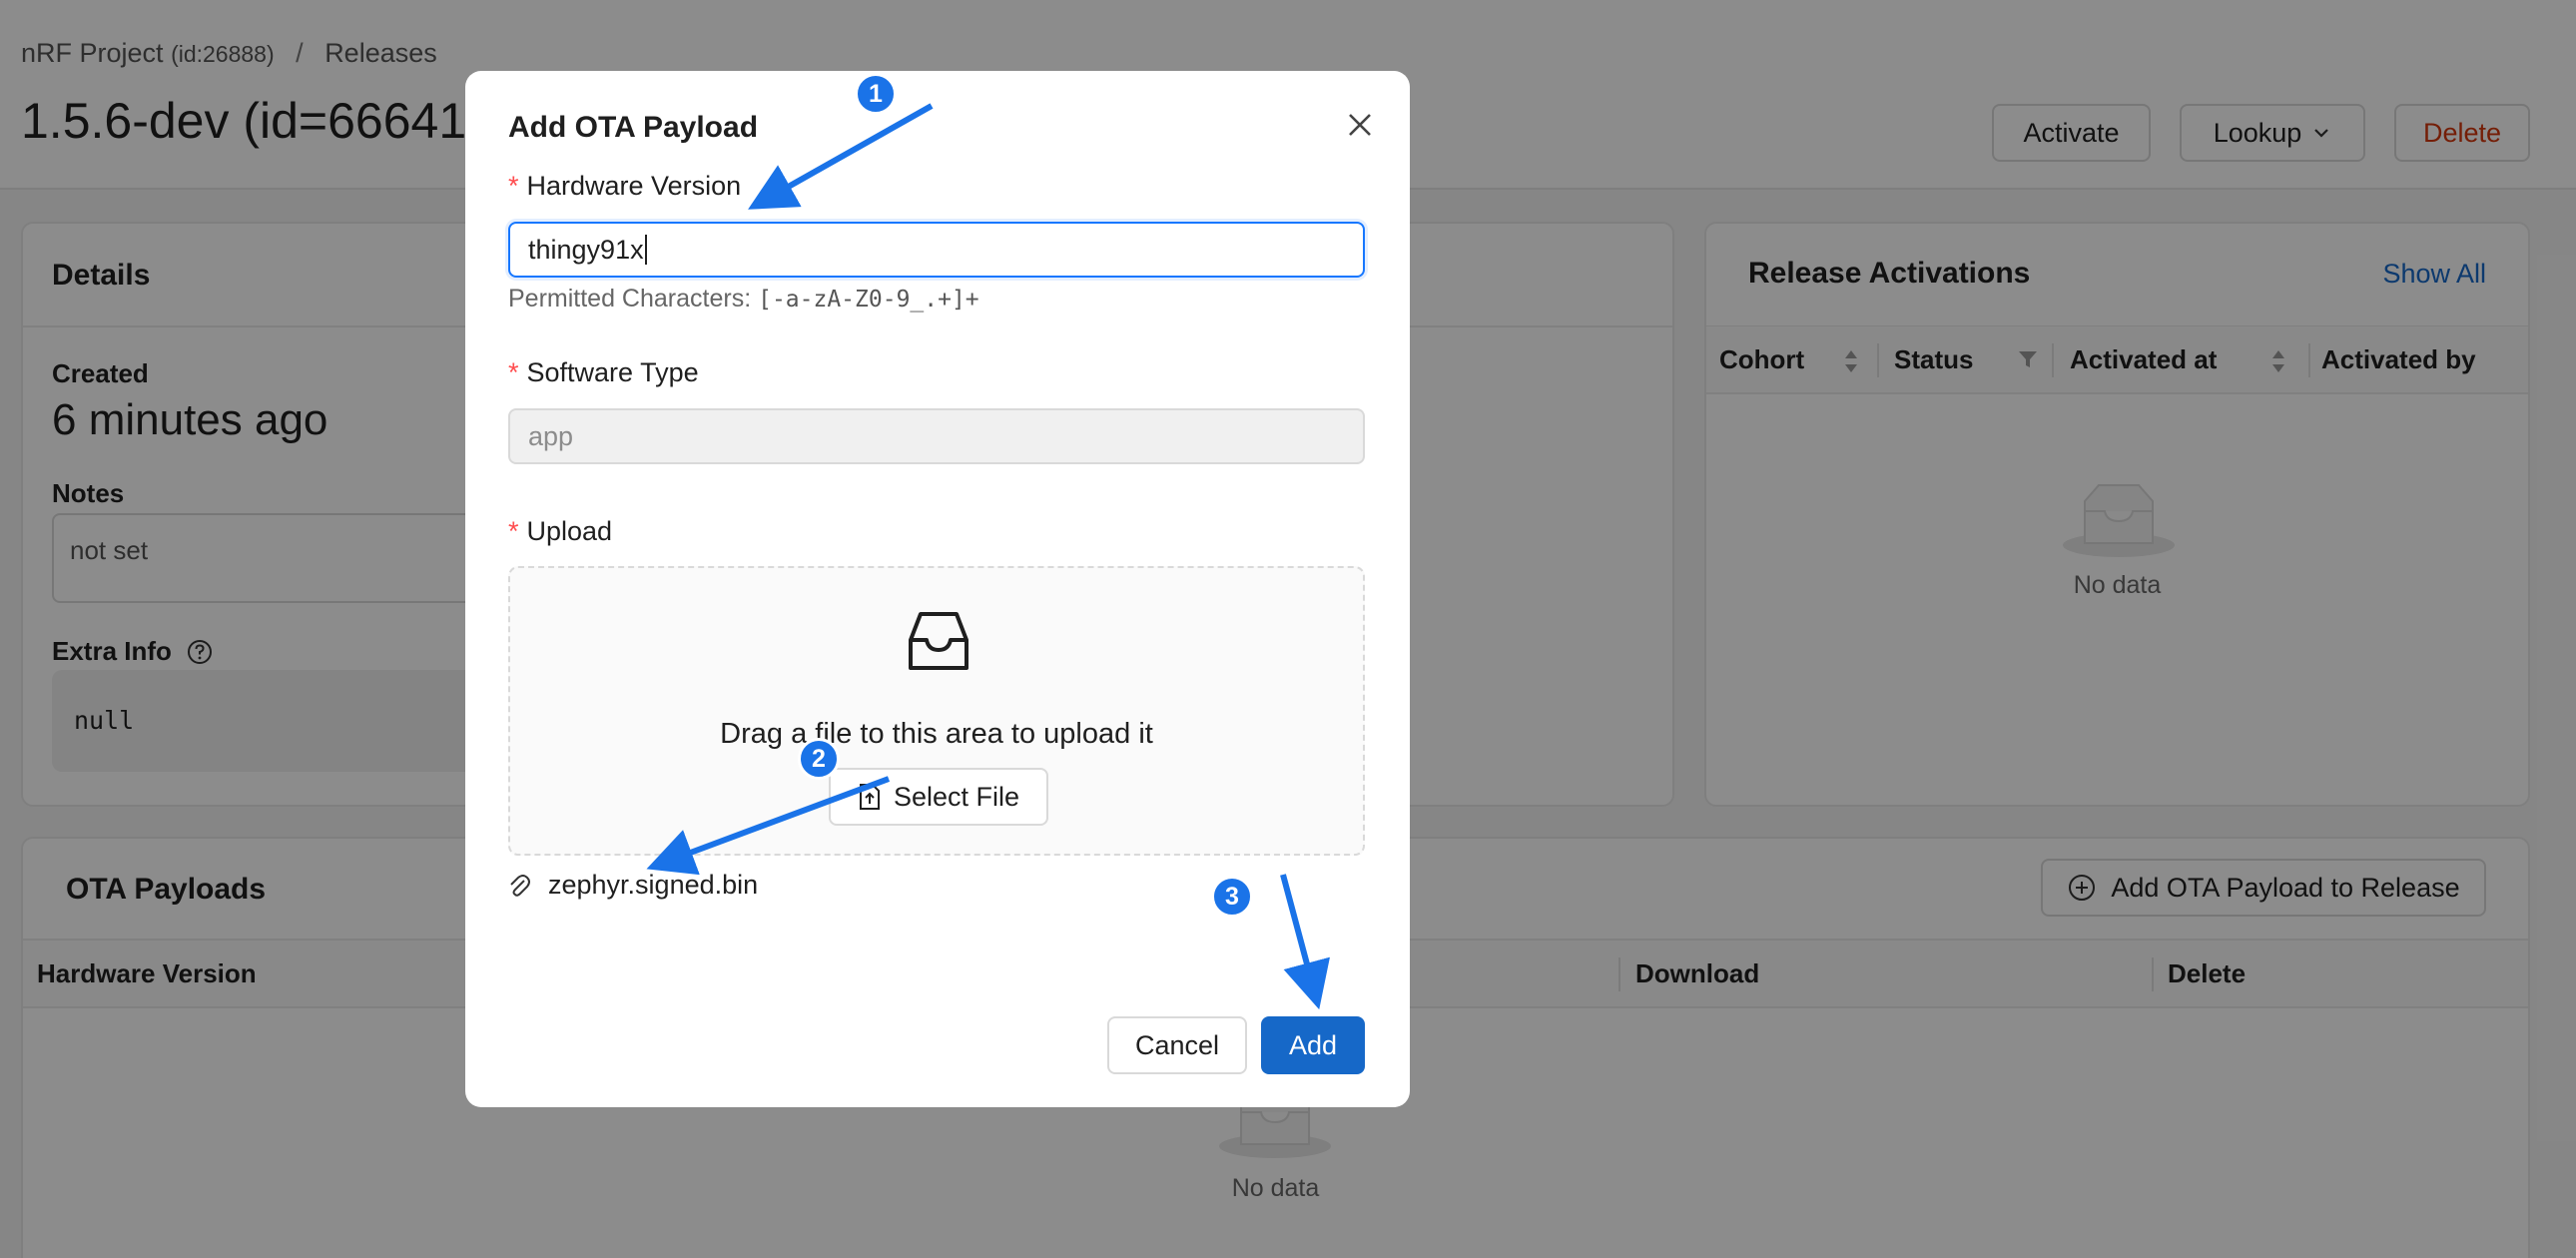 The height and width of the screenshot is (1258, 2576). What do you see at coordinates (938, 641) in the screenshot?
I see `inbox-icon` at bounding box center [938, 641].